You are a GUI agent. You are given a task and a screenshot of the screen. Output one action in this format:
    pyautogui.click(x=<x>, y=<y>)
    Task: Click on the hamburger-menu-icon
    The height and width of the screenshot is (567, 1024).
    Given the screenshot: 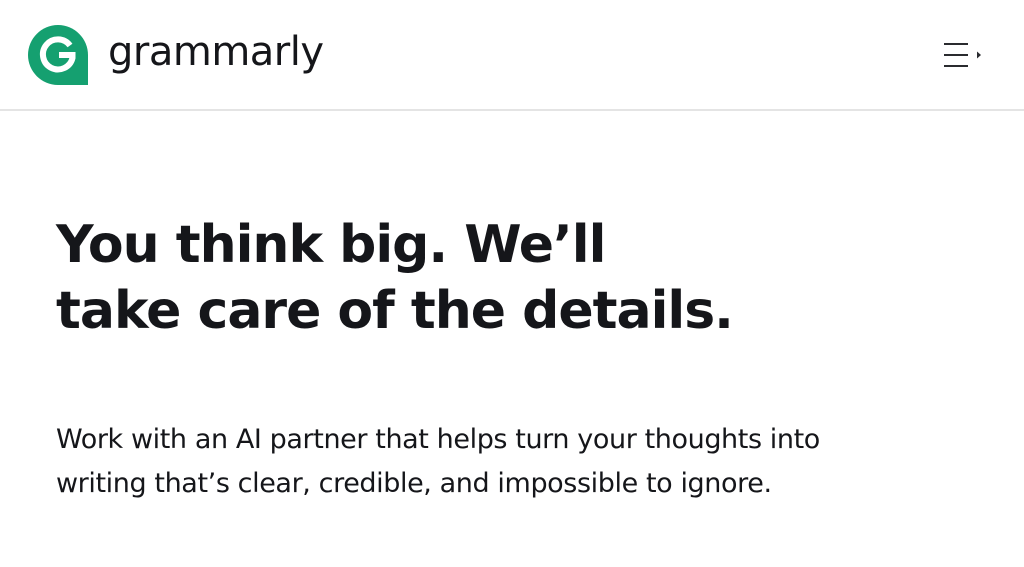 What is the action you would take?
    pyautogui.click(x=962, y=55)
    